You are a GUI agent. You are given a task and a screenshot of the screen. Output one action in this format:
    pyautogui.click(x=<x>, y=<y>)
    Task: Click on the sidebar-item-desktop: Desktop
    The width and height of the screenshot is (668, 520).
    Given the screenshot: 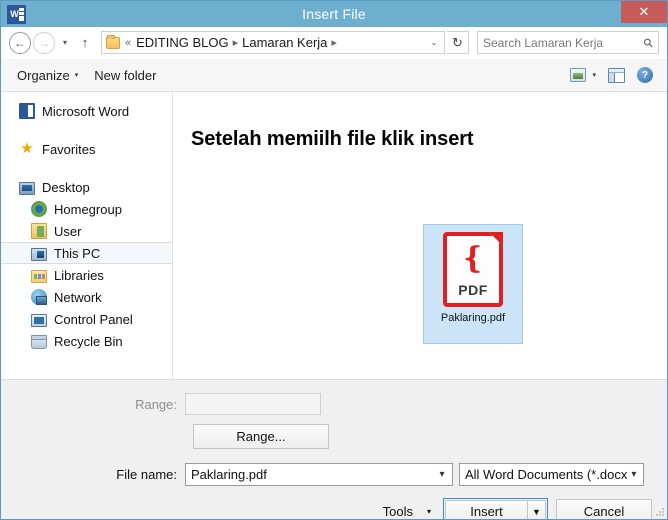 What is the action you would take?
    pyautogui.click(x=86, y=187)
    